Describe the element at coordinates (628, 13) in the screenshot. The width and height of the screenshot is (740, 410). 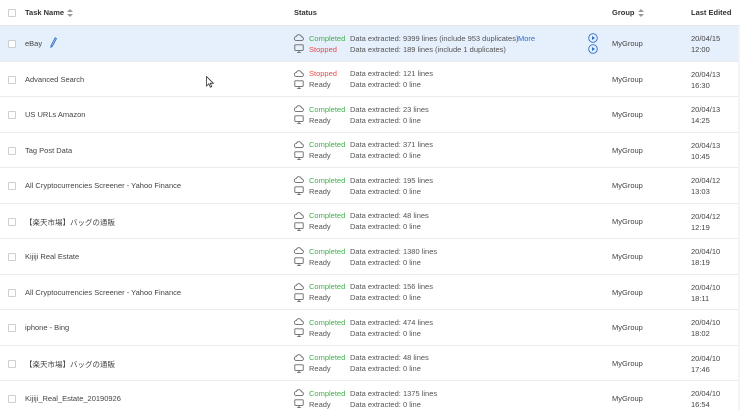
I see `column-header-group: Group` at that location.